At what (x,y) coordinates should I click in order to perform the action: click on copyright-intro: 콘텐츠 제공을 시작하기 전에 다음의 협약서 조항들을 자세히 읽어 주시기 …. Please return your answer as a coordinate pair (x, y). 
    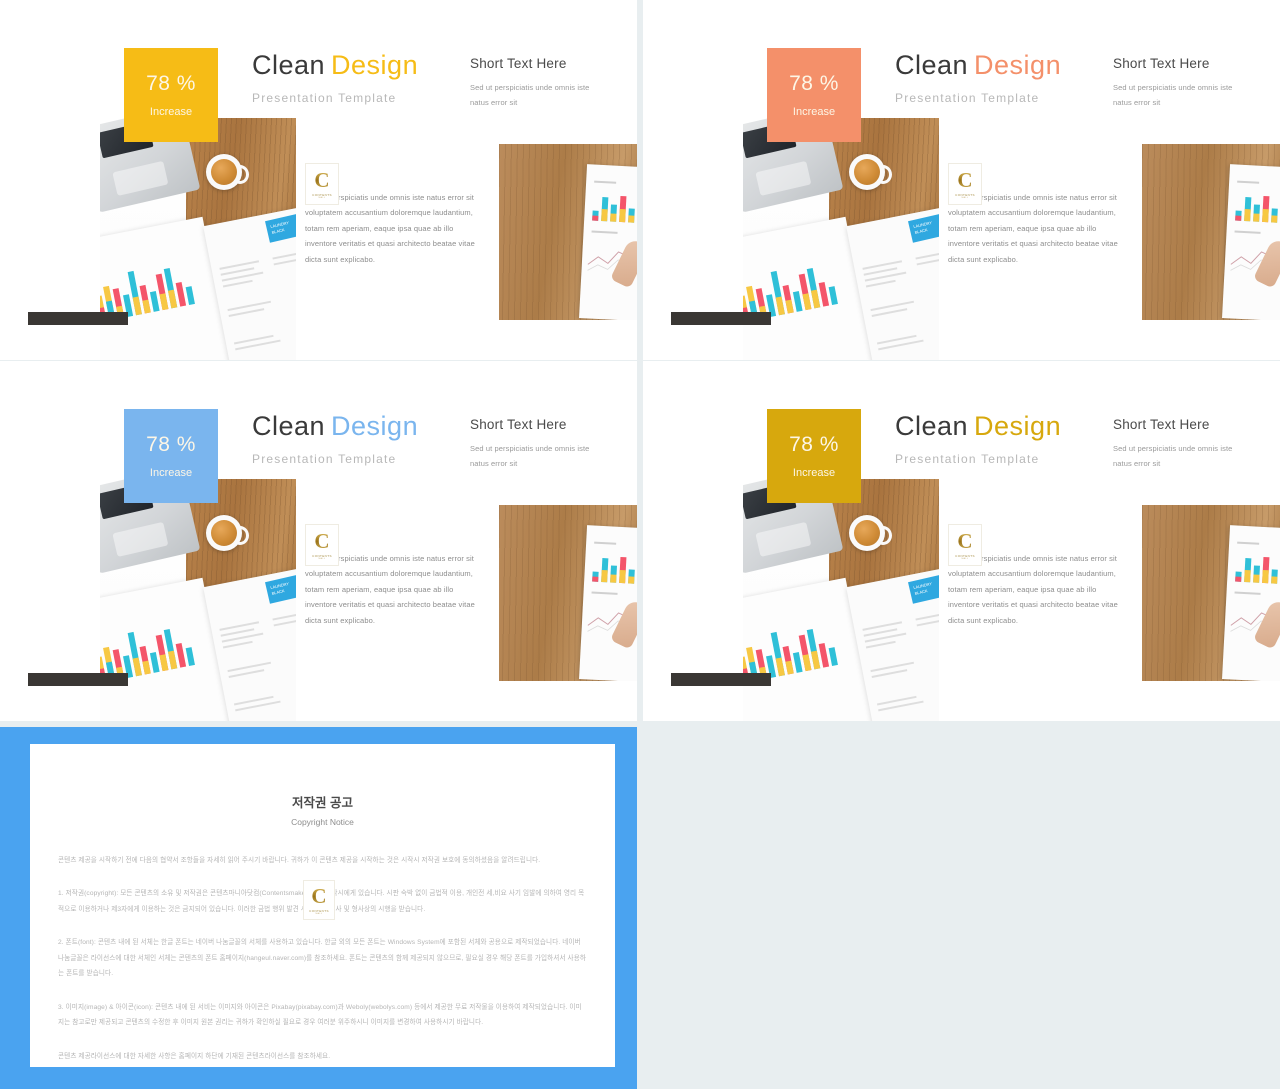
    Looking at the image, I should click on (299, 860).